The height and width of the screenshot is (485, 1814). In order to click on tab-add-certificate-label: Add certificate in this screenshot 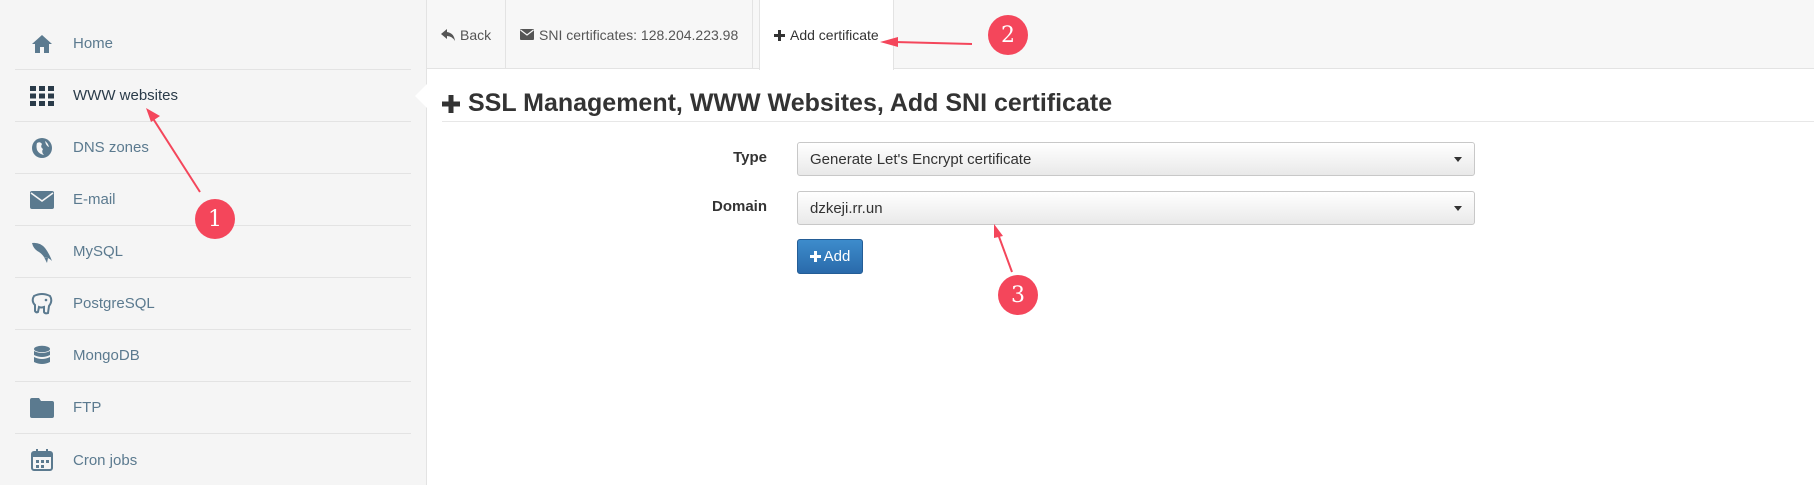, I will do `click(834, 35)`.